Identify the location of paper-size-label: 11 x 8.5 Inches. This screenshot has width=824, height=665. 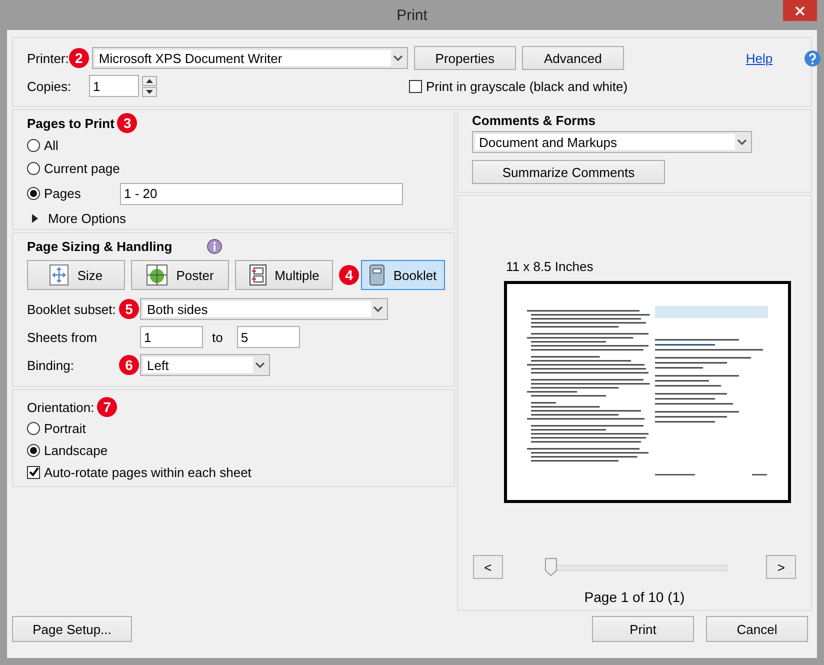
(550, 266).